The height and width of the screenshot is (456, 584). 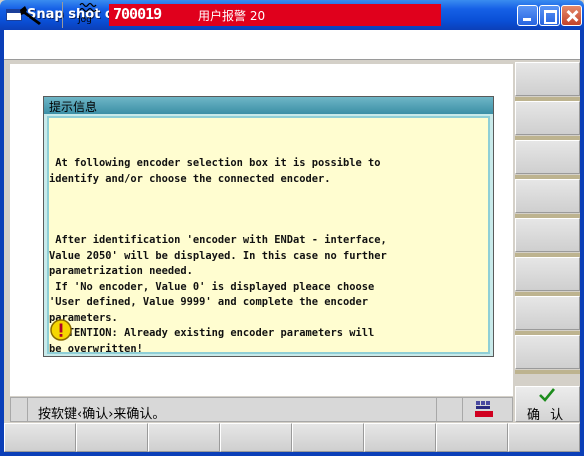 What do you see at coordinates (85, 20) in the screenshot?
I see `mode-label: Jog` at bounding box center [85, 20].